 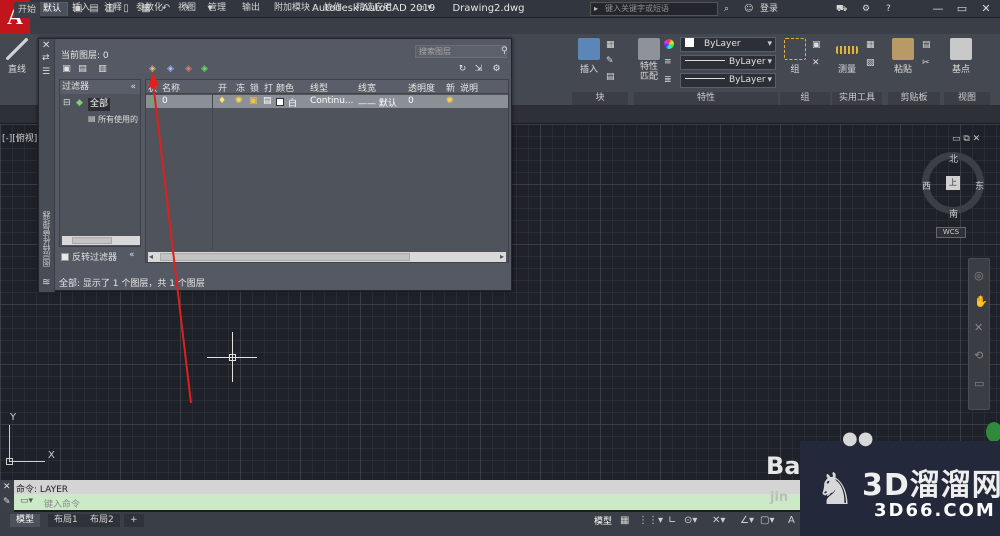 What do you see at coordinates (66, 520) in the screenshot?
I see `layout-tab-layout1: 布局1` at bounding box center [66, 520].